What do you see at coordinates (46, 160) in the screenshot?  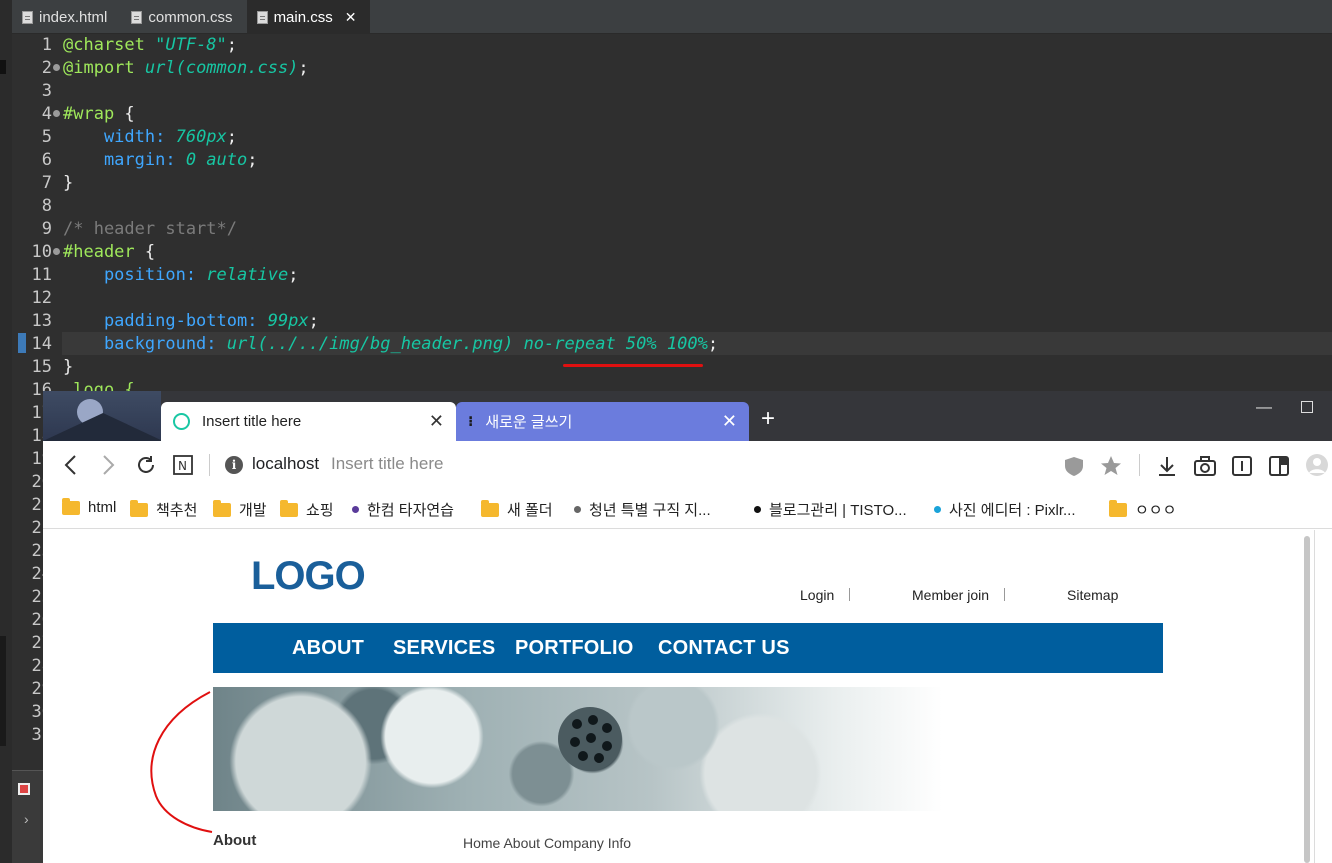 I see `line-number: 6` at bounding box center [46, 160].